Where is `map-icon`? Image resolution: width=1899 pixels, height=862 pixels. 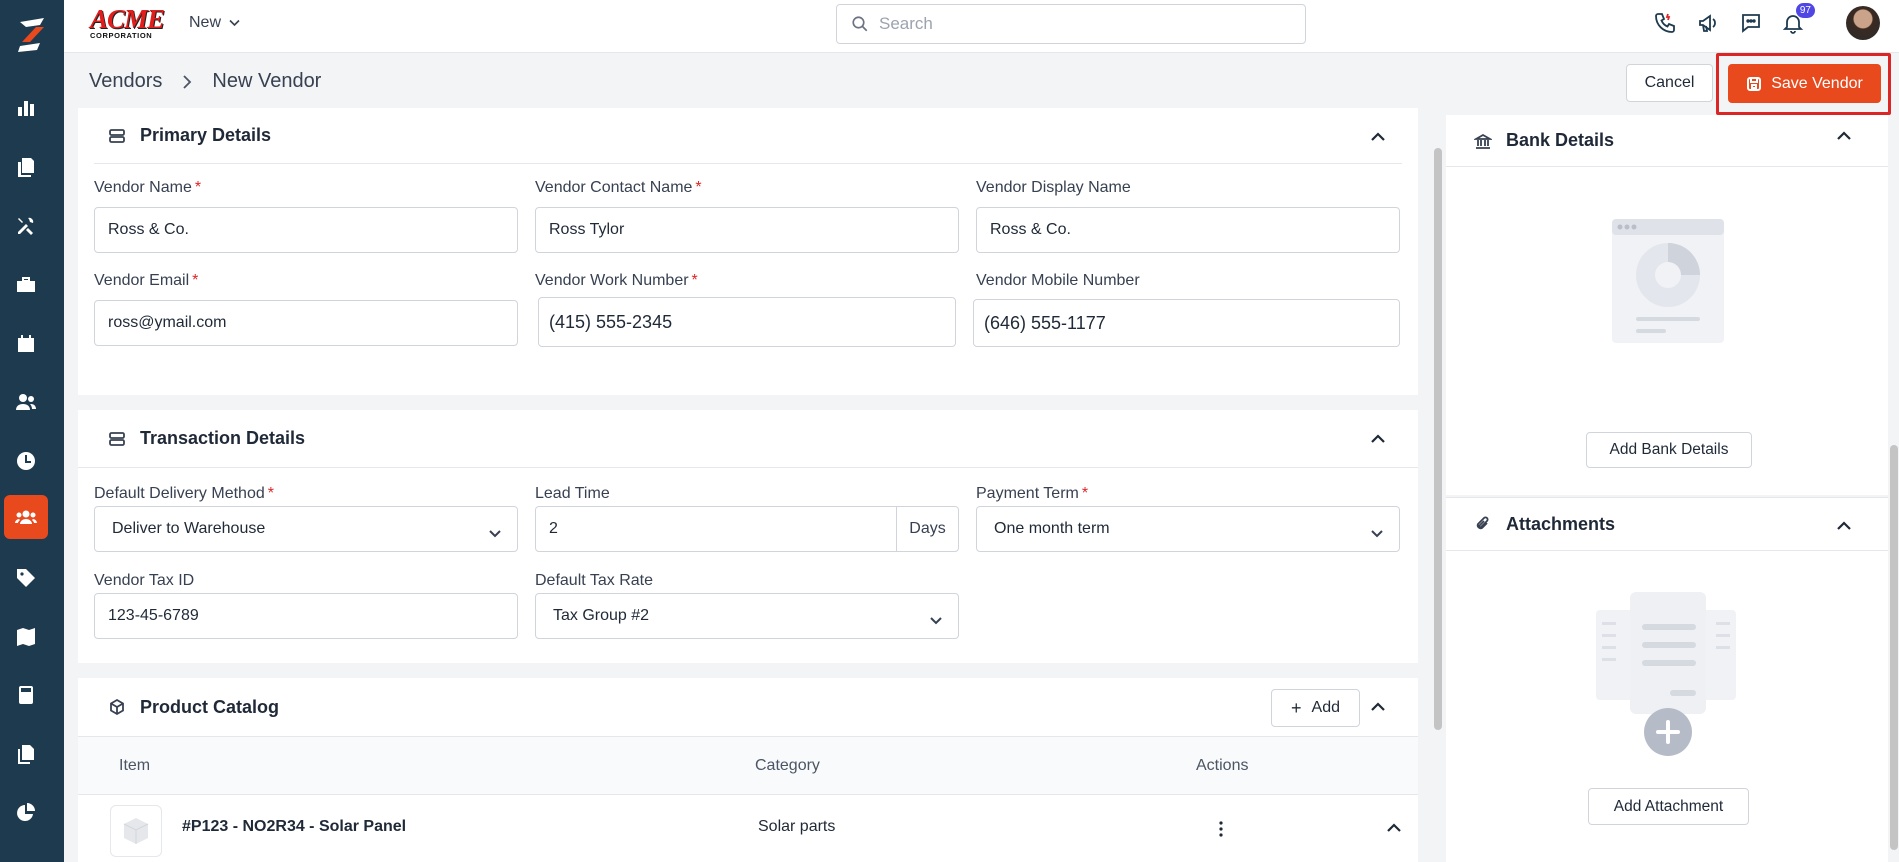
map-icon is located at coordinates (26, 637).